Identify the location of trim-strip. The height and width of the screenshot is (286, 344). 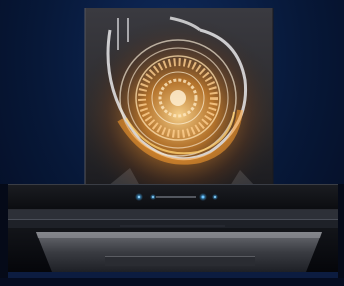
(173, 215).